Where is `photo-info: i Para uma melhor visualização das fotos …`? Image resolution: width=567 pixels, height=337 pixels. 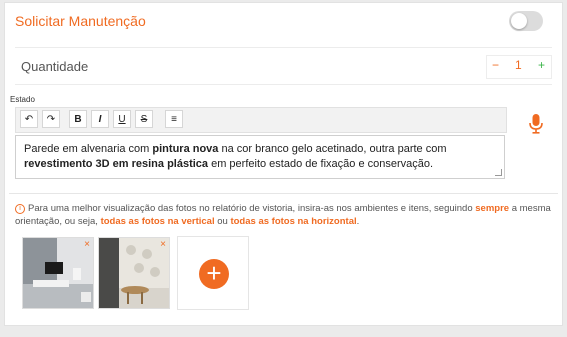
photo-info: i Para uma melhor visualização das fotos … is located at coordinates (285, 215).